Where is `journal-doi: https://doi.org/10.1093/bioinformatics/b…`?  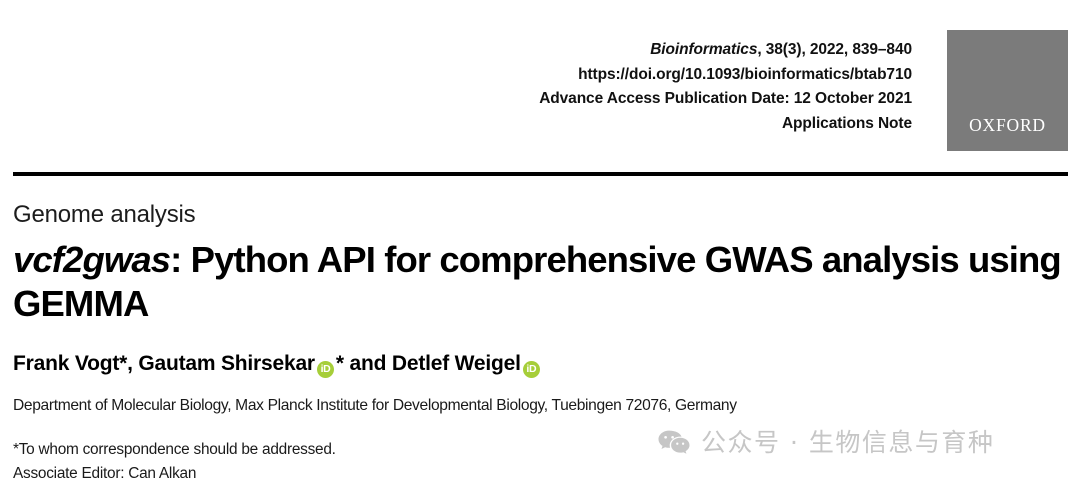 journal-doi: https://doi.org/10.1093/bioinformatics/b… is located at coordinates (632, 75).